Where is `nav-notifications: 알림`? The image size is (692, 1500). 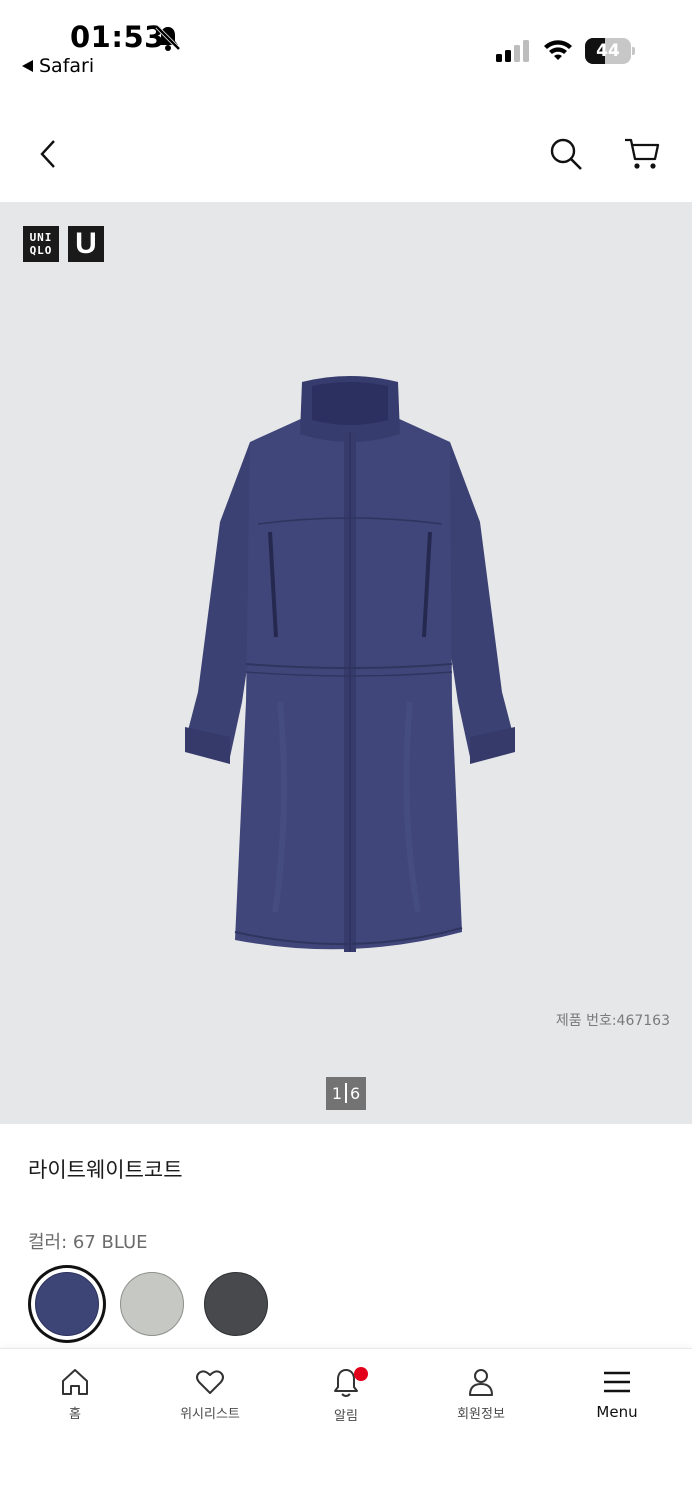 nav-notifications: 알림 is located at coordinates (346, 1395).